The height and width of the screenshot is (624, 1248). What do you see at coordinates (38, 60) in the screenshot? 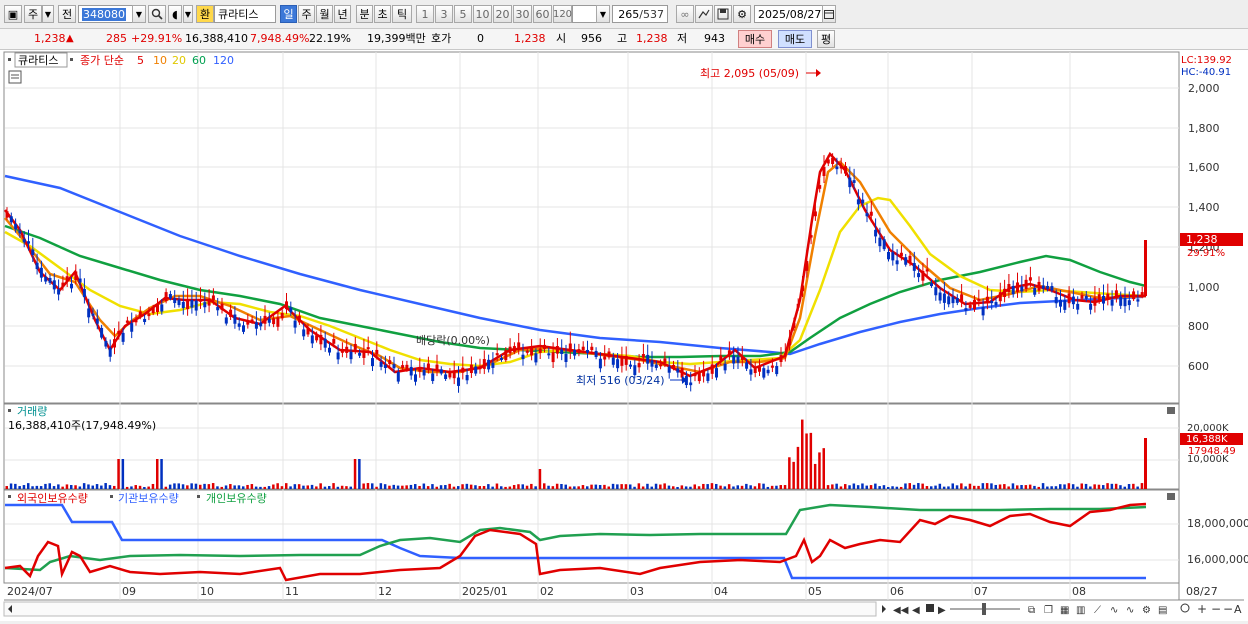
I see `legend-stock-name: 큐라티스` at bounding box center [38, 60].